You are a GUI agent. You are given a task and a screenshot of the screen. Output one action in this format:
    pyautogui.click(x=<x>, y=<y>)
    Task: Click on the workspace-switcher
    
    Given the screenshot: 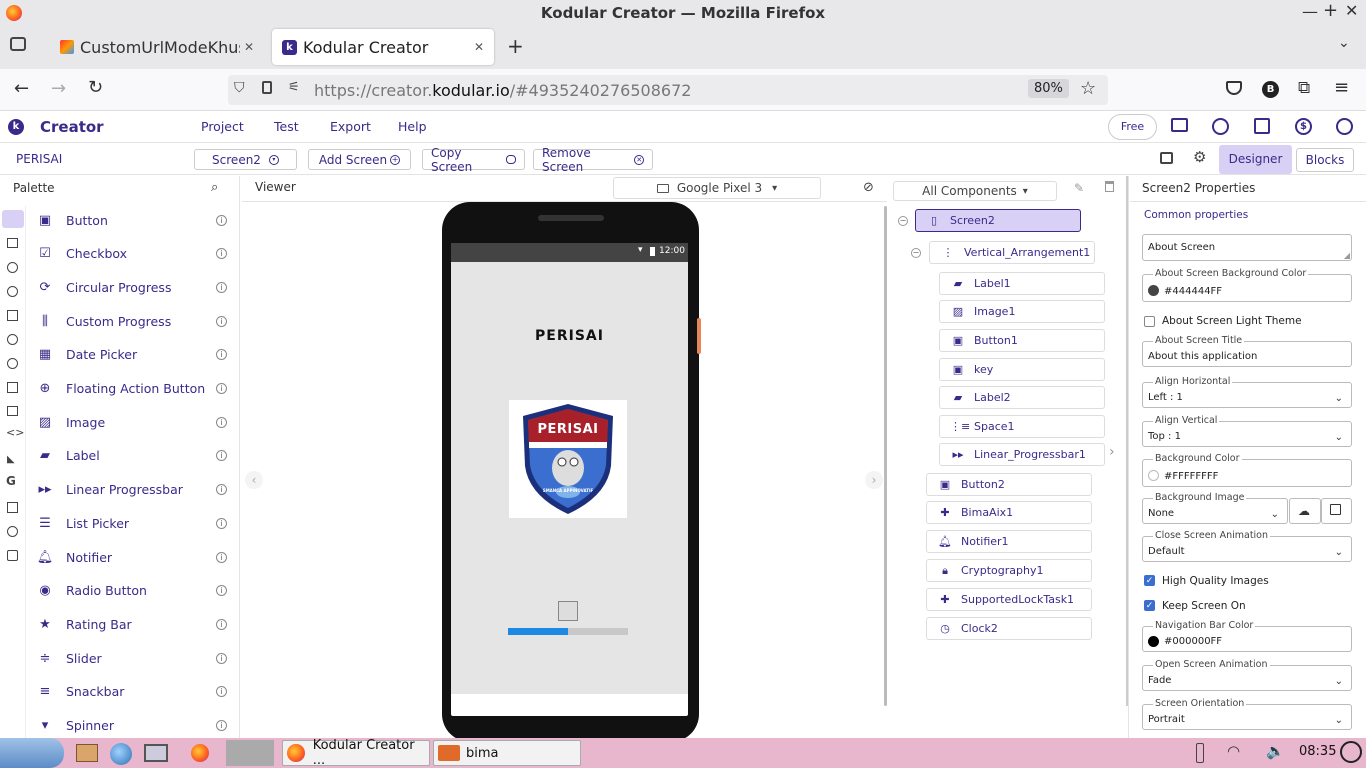 What is the action you would take?
    pyautogui.click(x=250, y=753)
    